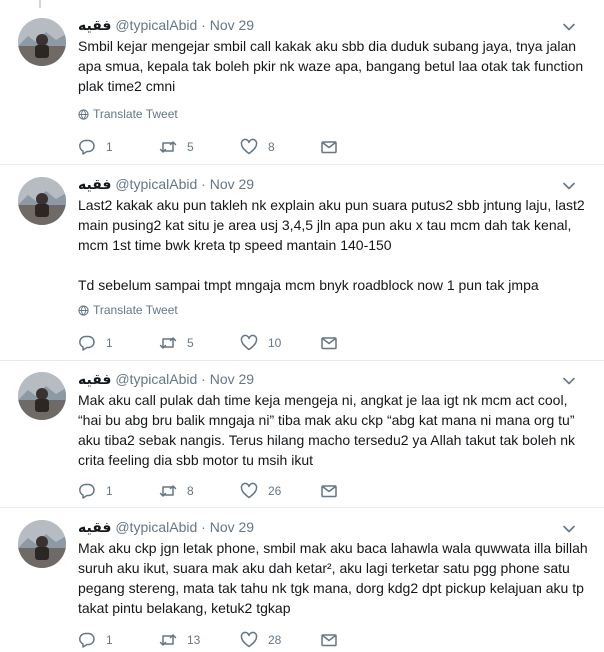 The width and height of the screenshot is (604, 652). Describe the element at coordinates (179, 640) in the screenshot. I see `retweet-button: 13` at that location.